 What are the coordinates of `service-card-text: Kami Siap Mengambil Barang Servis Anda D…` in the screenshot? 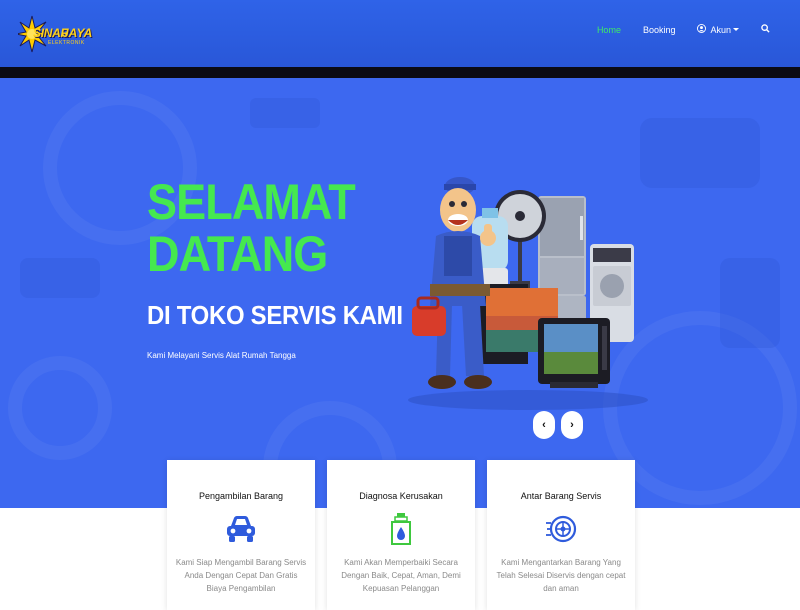 It's located at (241, 575).